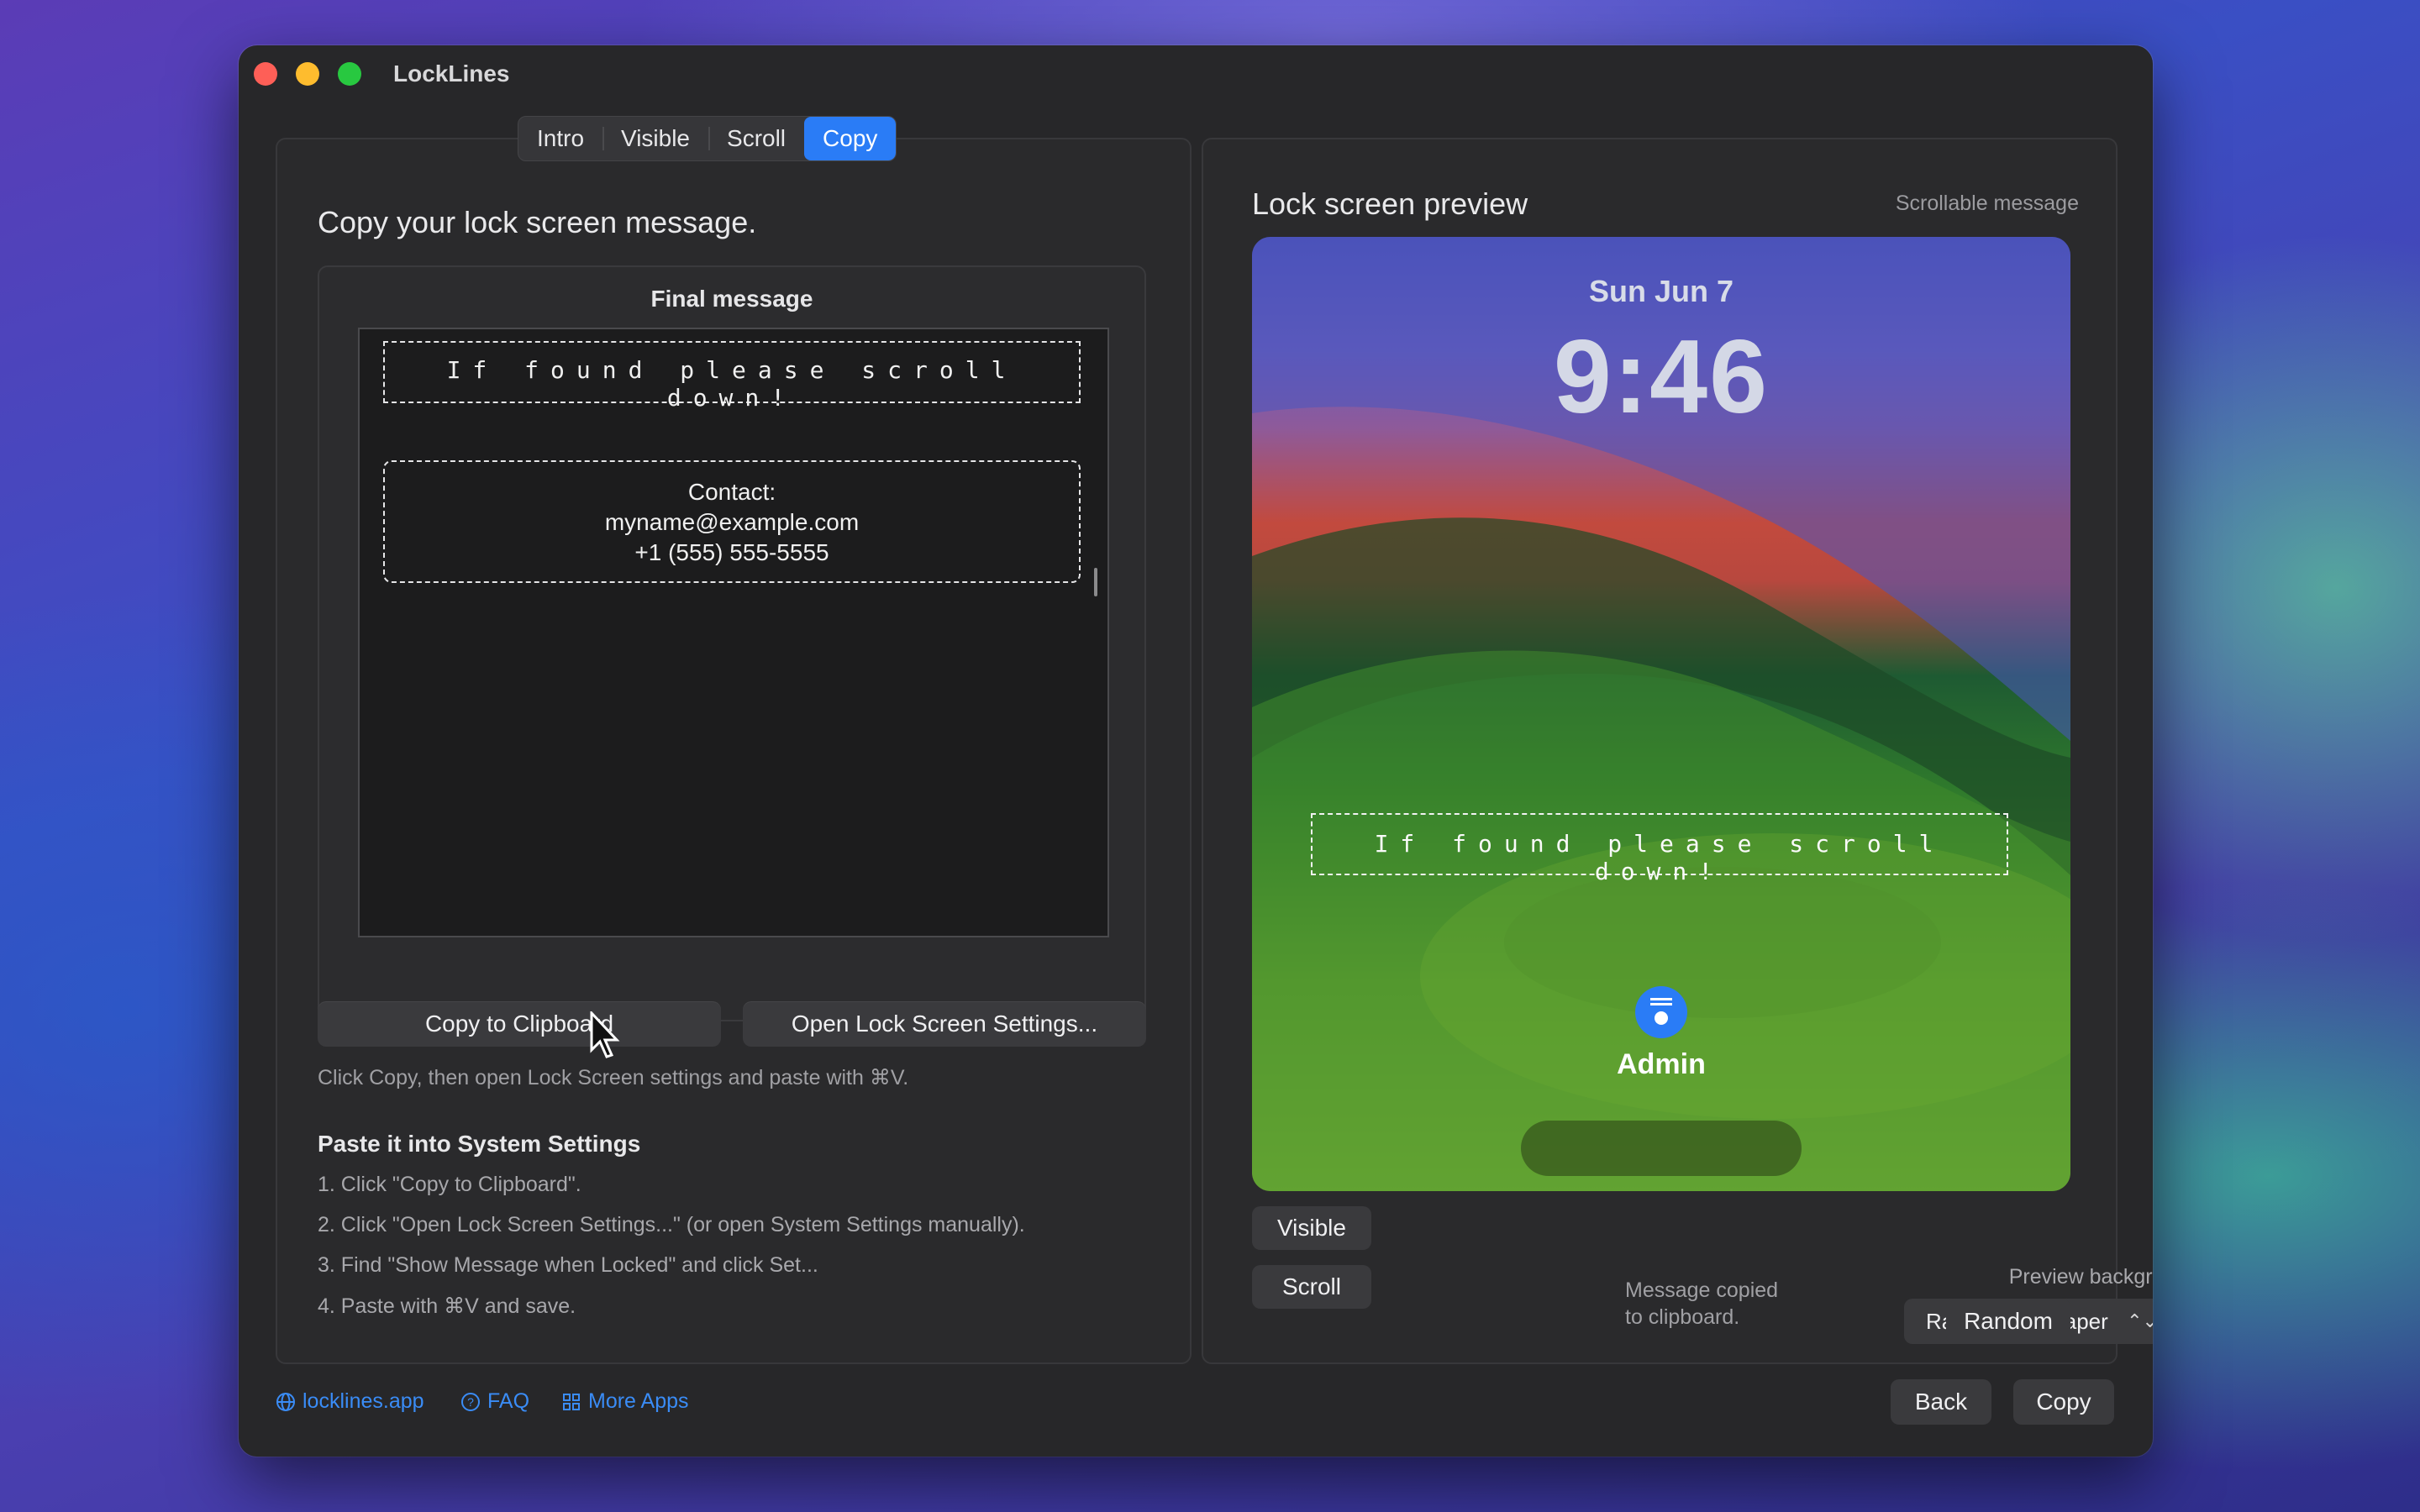  I want to click on grid-icon, so click(571, 1401).